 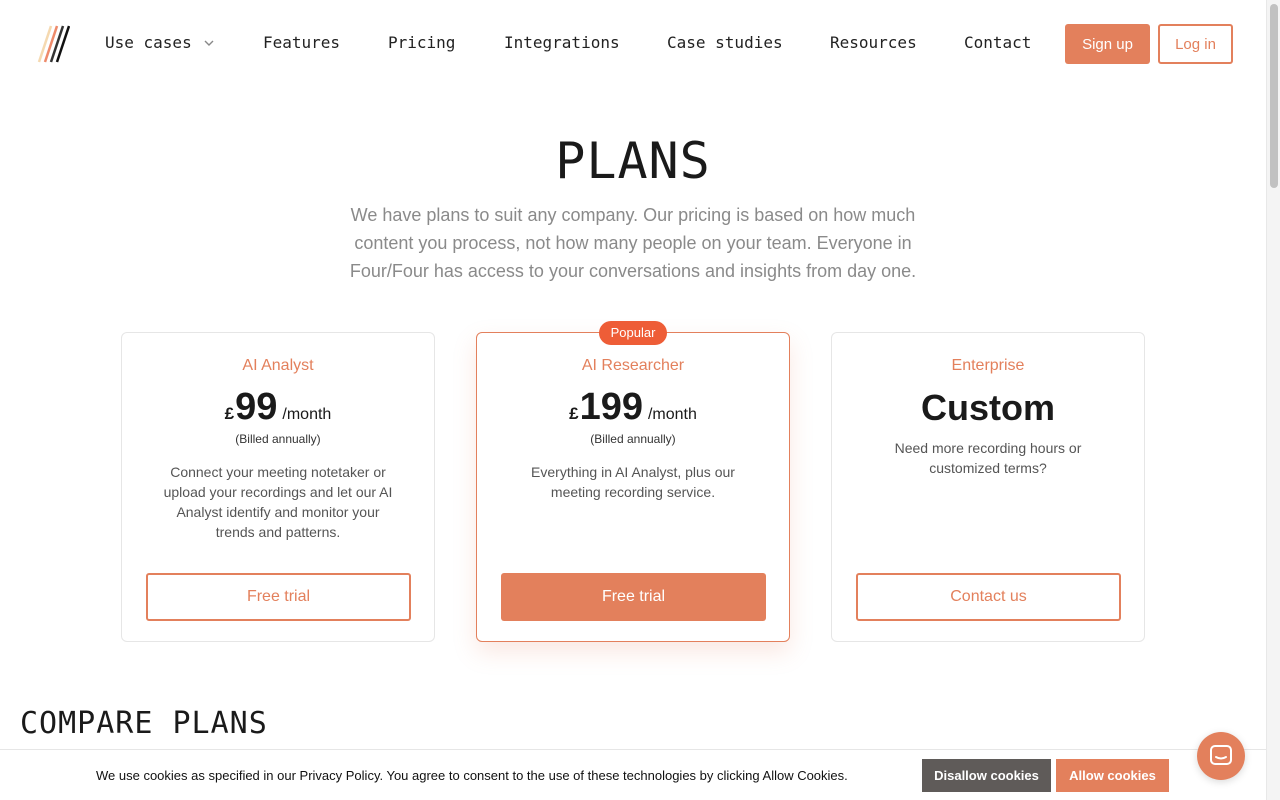 I want to click on signup-button: Sign up, so click(x=1107, y=44).